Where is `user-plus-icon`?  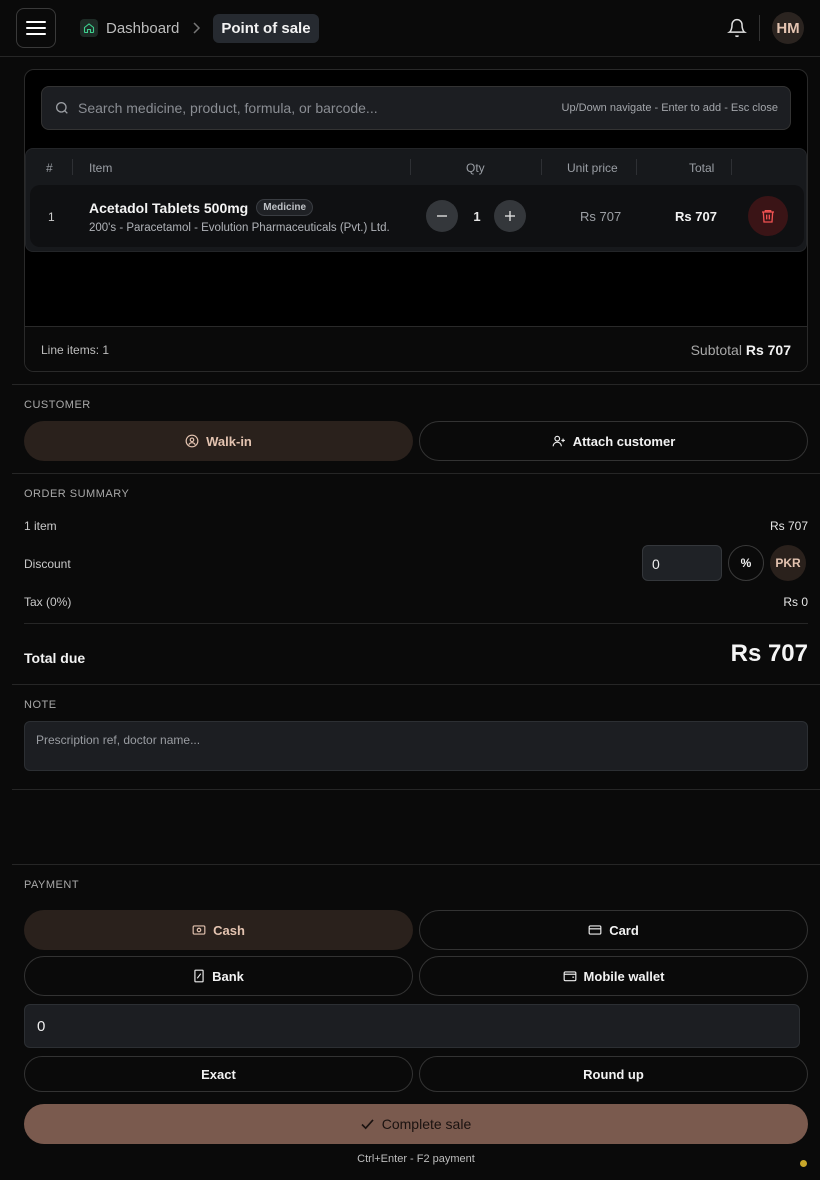 user-plus-icon is located at coordinates (558, 441).